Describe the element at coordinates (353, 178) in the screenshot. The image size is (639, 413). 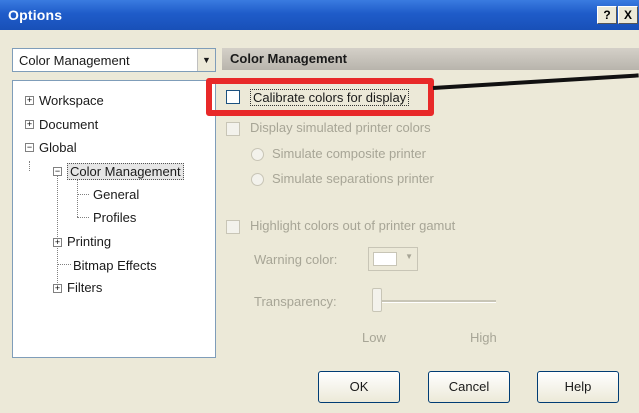
I see `simulate-separations-label: Simulate separations printer` at that location.